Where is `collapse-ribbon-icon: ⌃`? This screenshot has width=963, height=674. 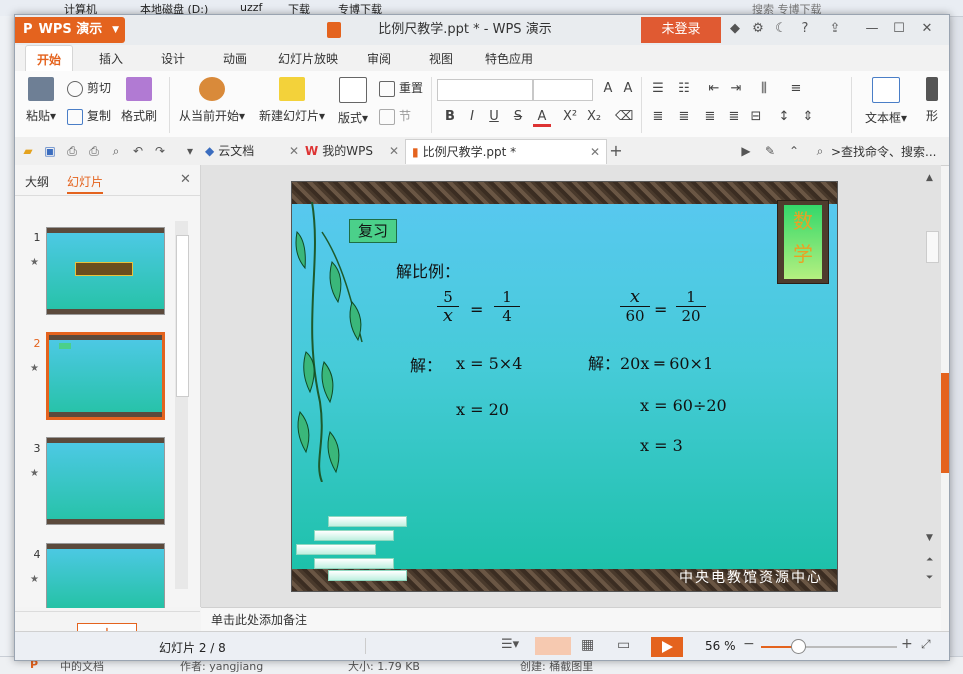
collapse-ribbon-icon: ⌃ is located at coordinates (794, 151).